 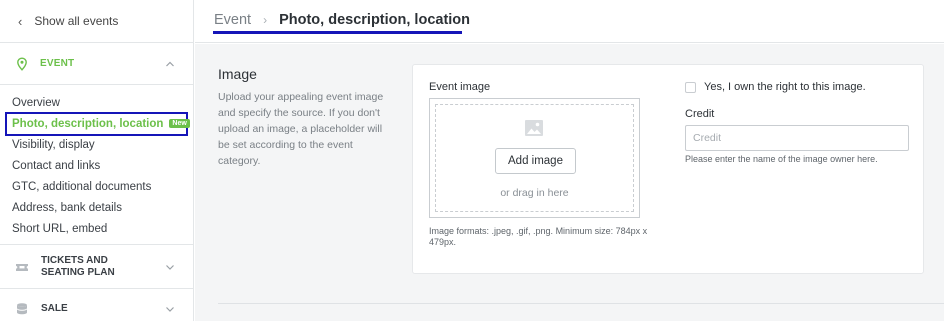 I want to click on section-divider, so click(x=581, y=303).